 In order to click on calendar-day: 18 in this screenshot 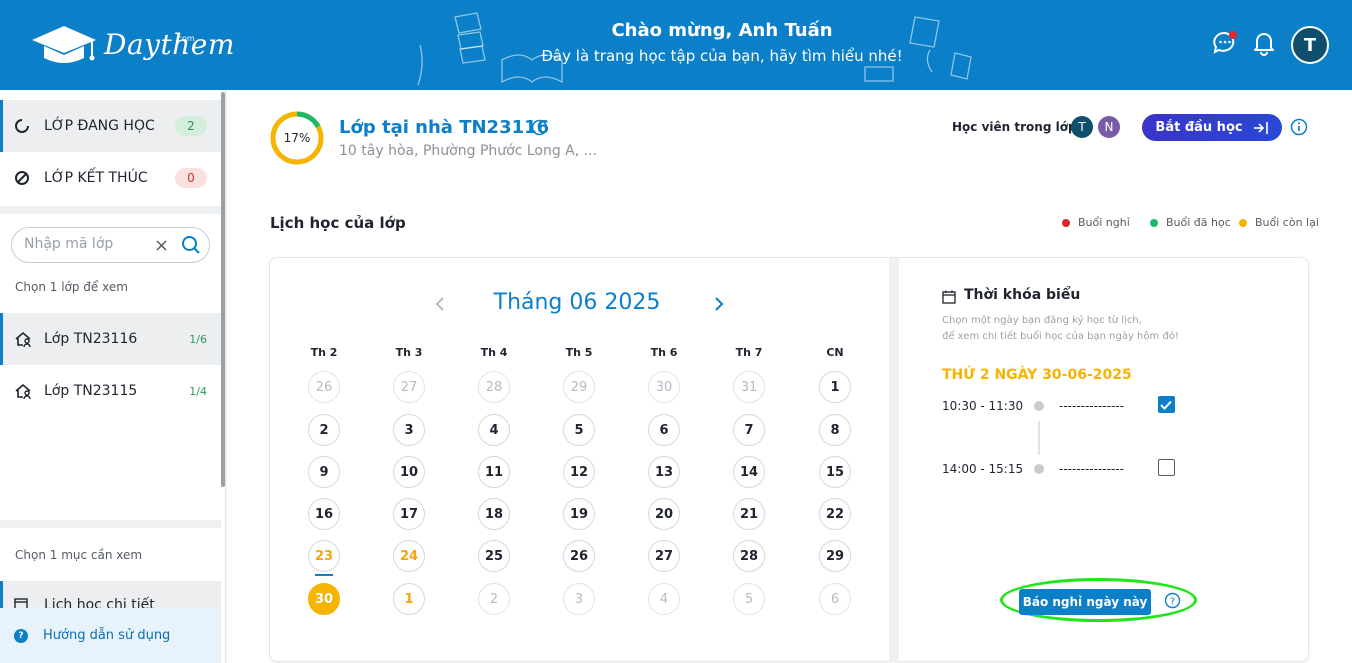, I will do `click(494, 514)`.